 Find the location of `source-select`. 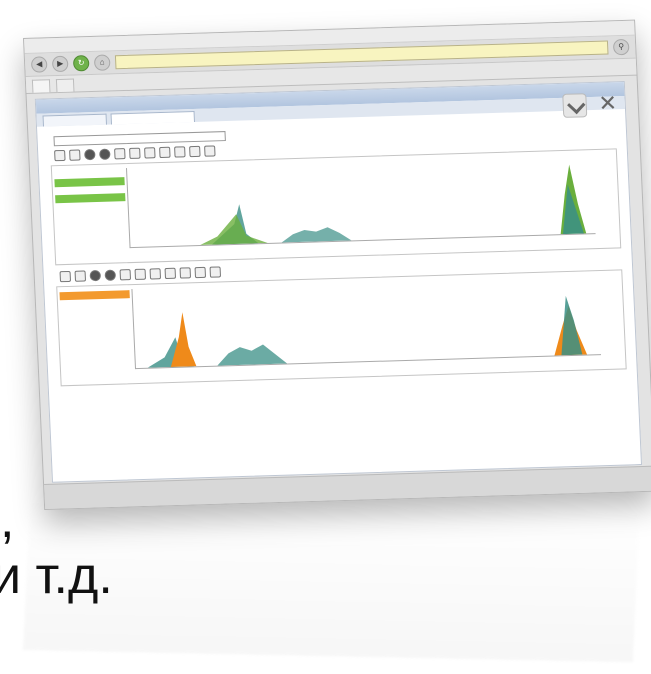

source-select is located at coordinates (139, 139).